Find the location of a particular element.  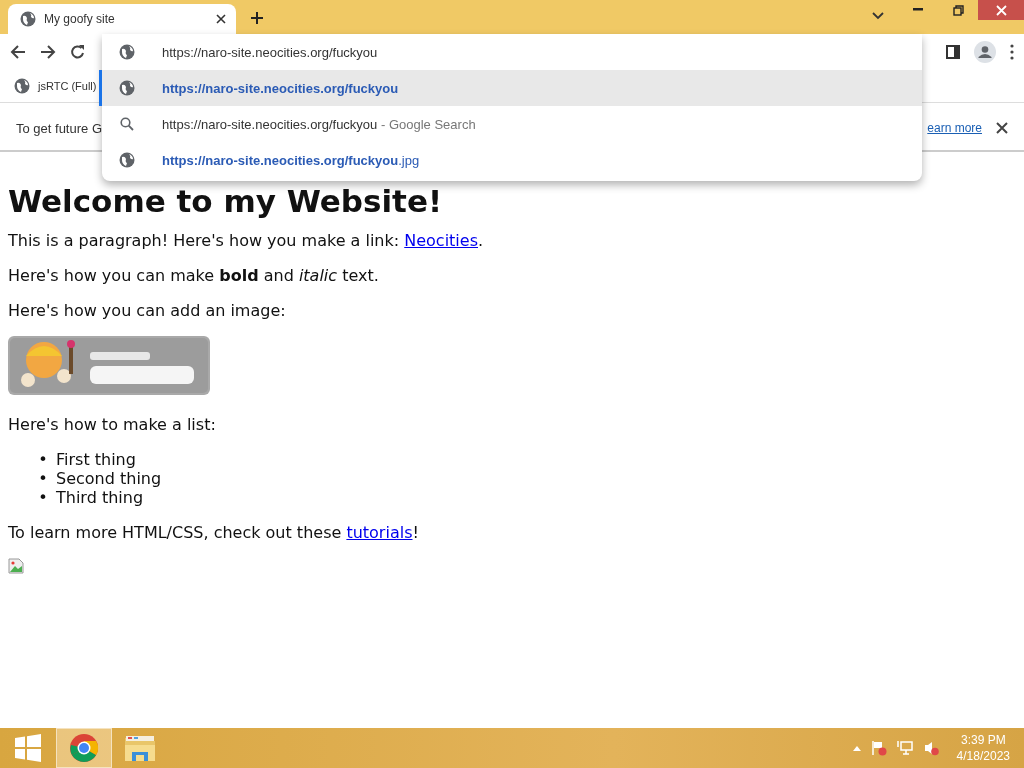

suggestion-text: https://naro-site.neocities.org/fuckyou.jpg is located at coordinates (291, 160).